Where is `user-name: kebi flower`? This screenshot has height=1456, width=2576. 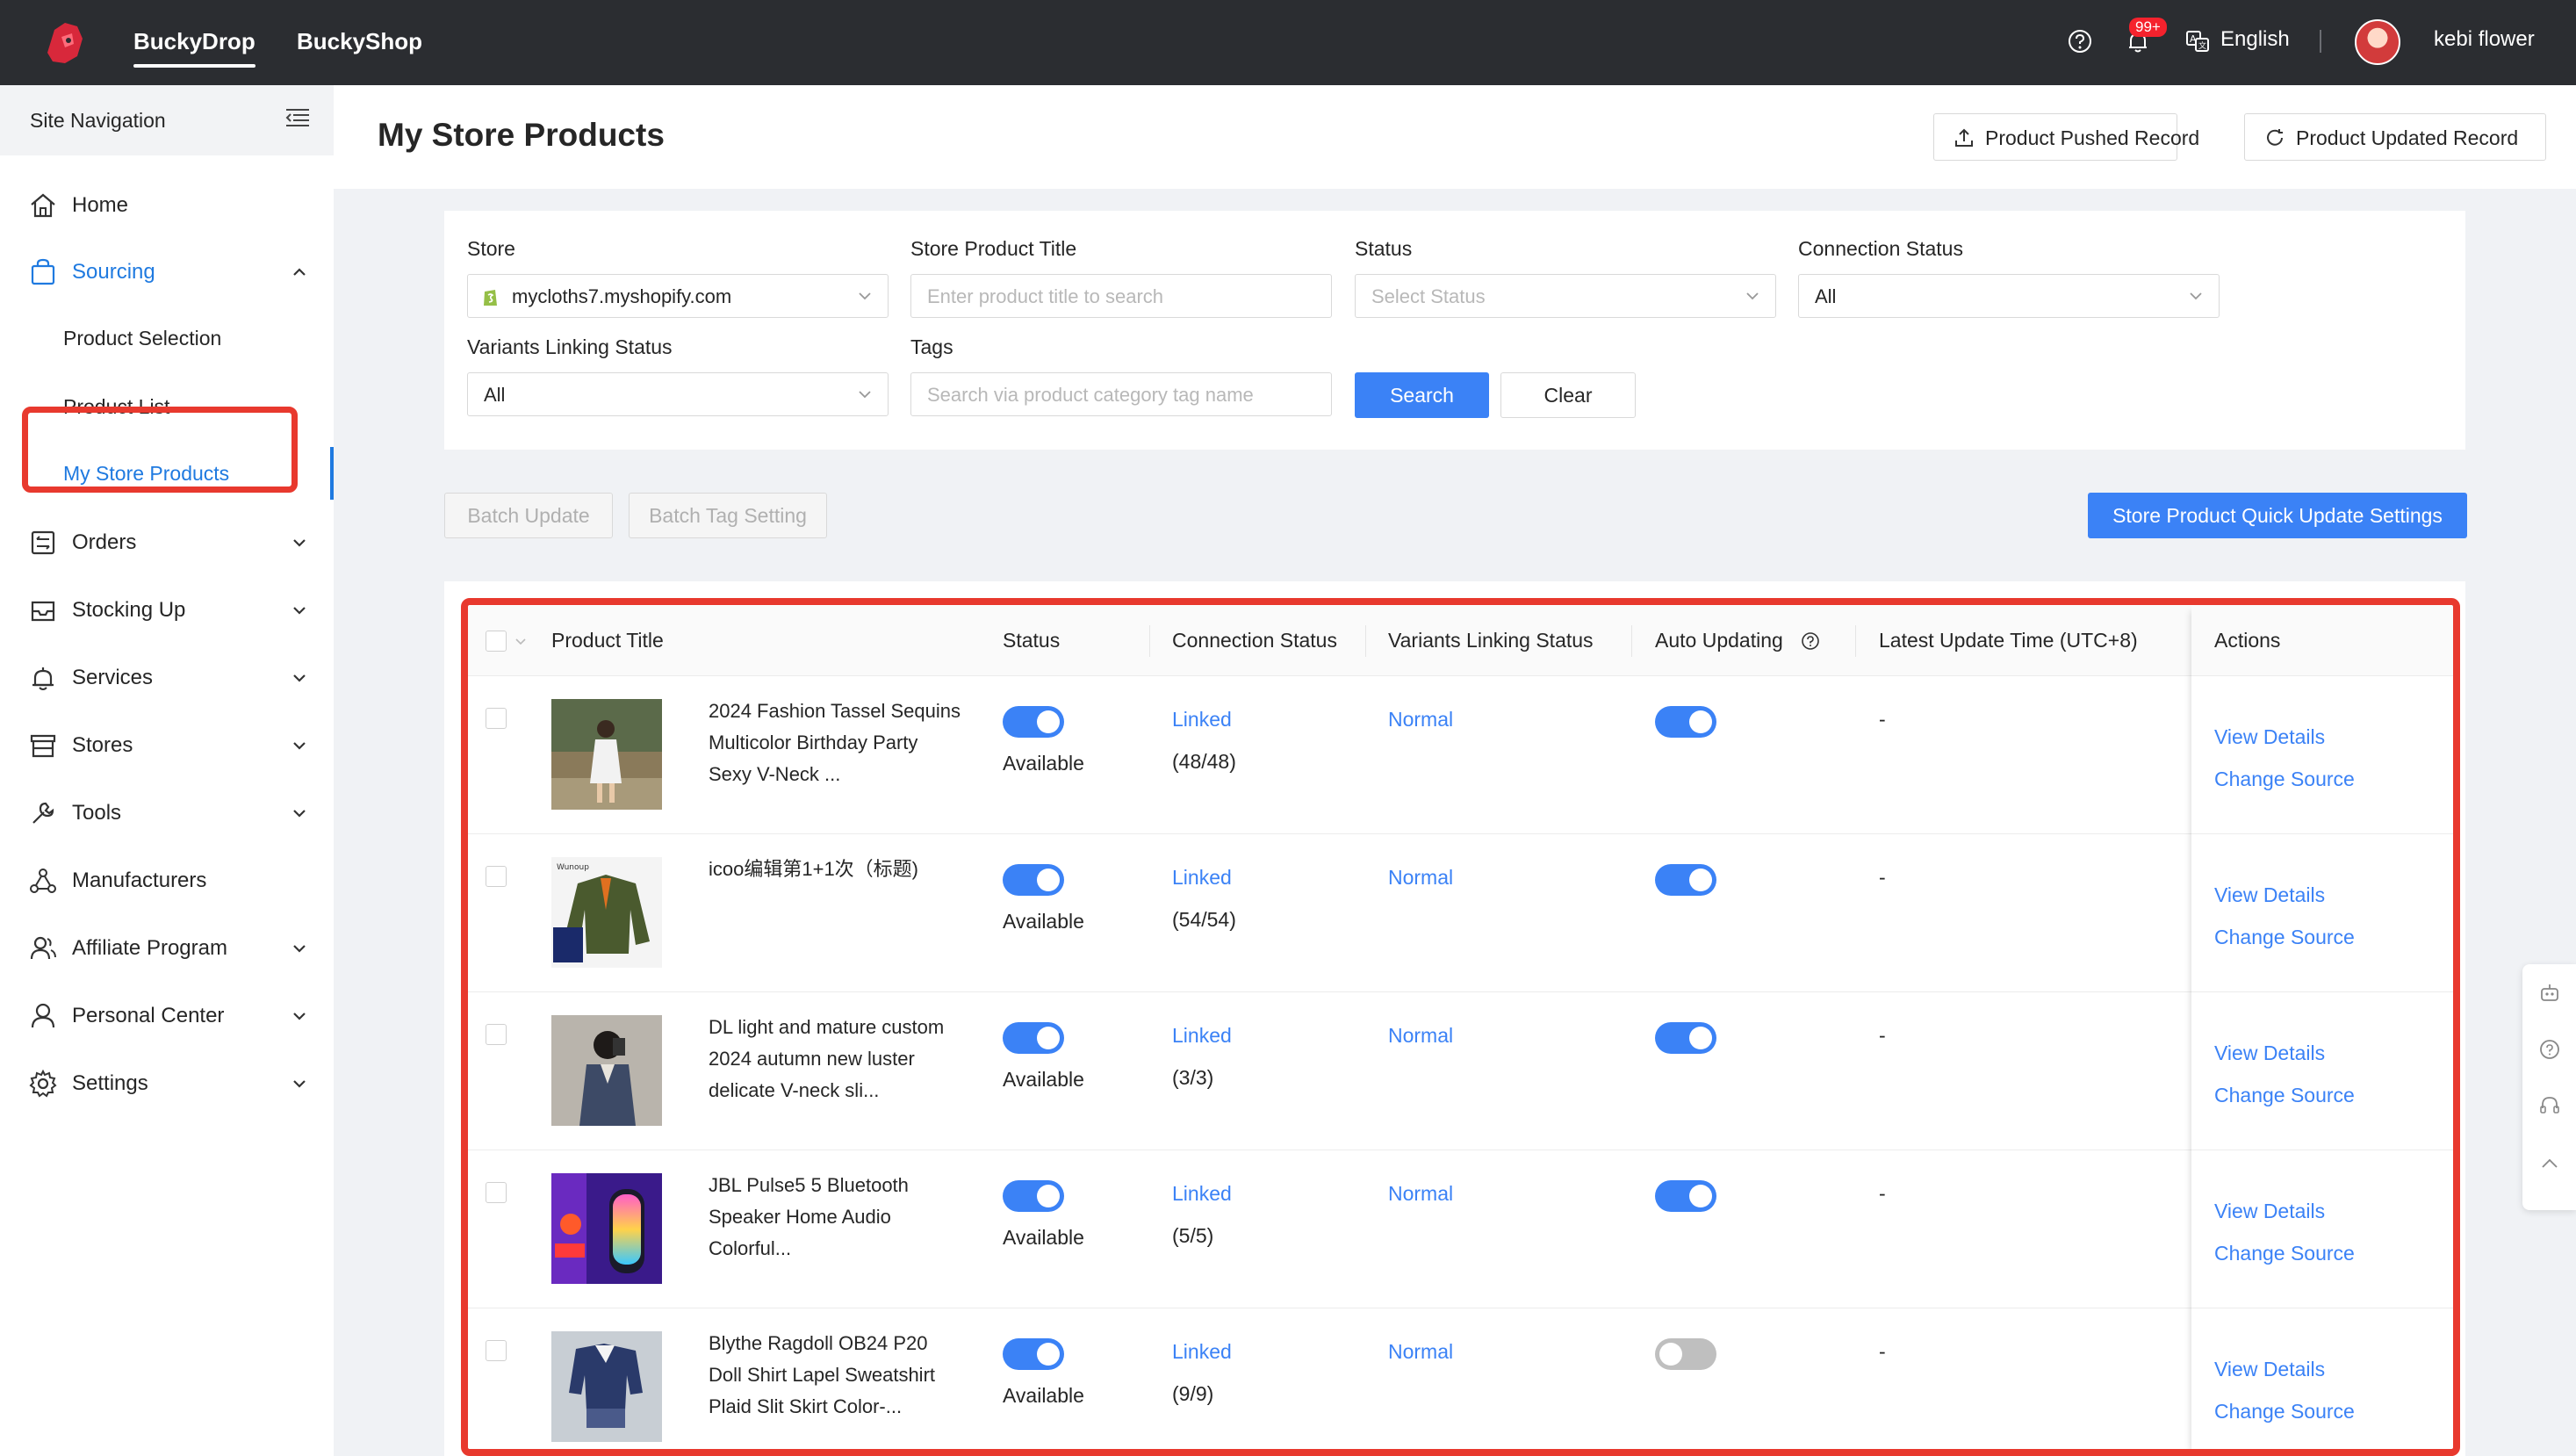
user-name: kebi flower is located at coordinates (2484, 39).